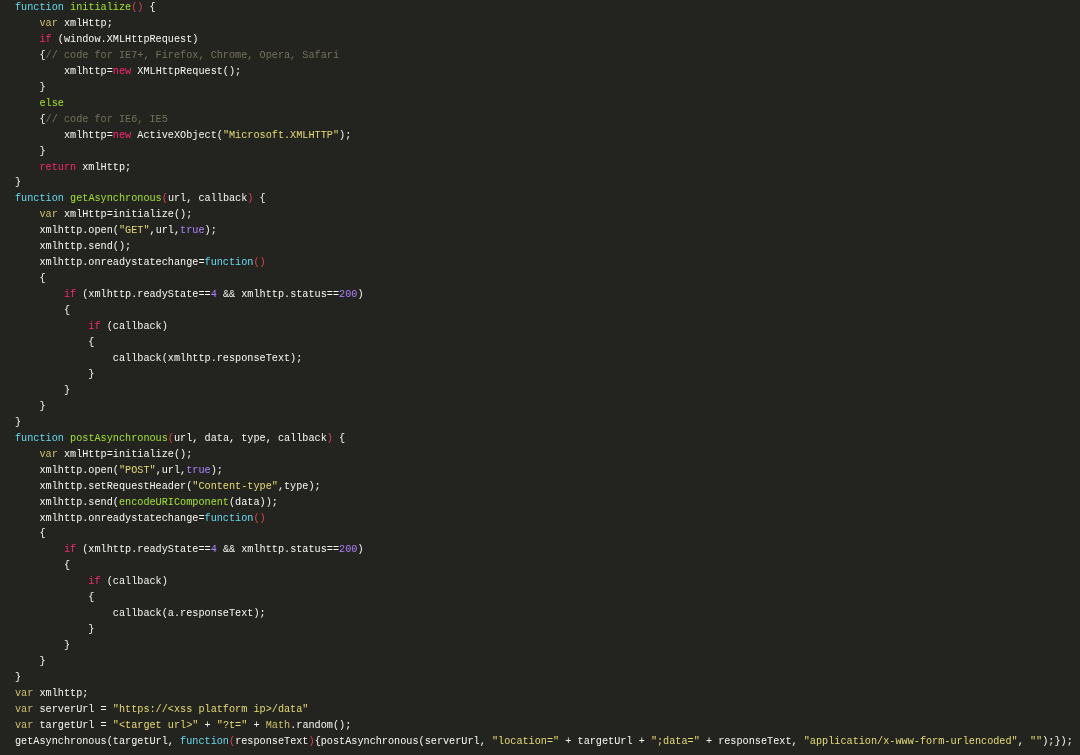  Describe the element at coordinates (103, 119) in the screenshot. I see `code-line: {// code for IE6, IE5` at that location.